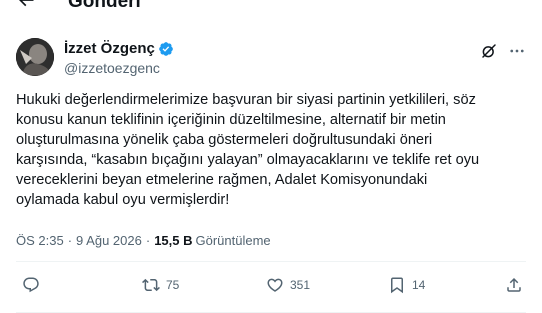  I want to click on divider, so click(271, 261).